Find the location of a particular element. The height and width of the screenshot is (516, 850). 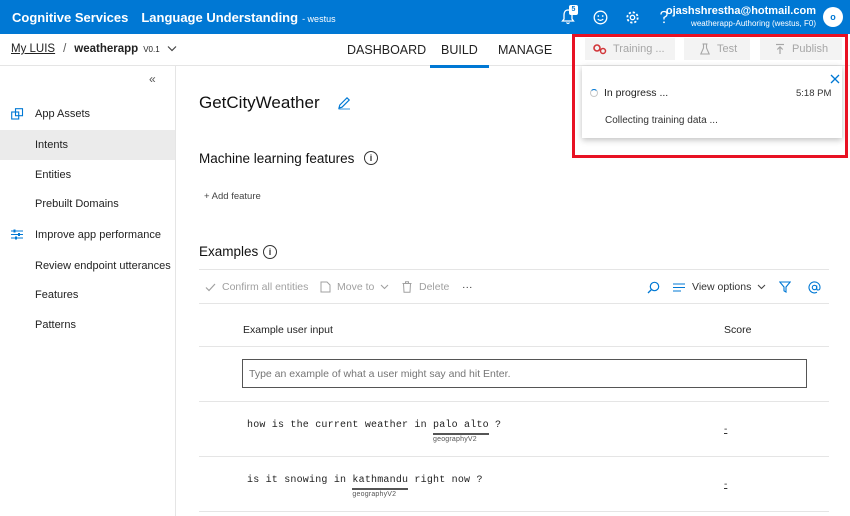

filter-button is located at coordinates (785, 287).